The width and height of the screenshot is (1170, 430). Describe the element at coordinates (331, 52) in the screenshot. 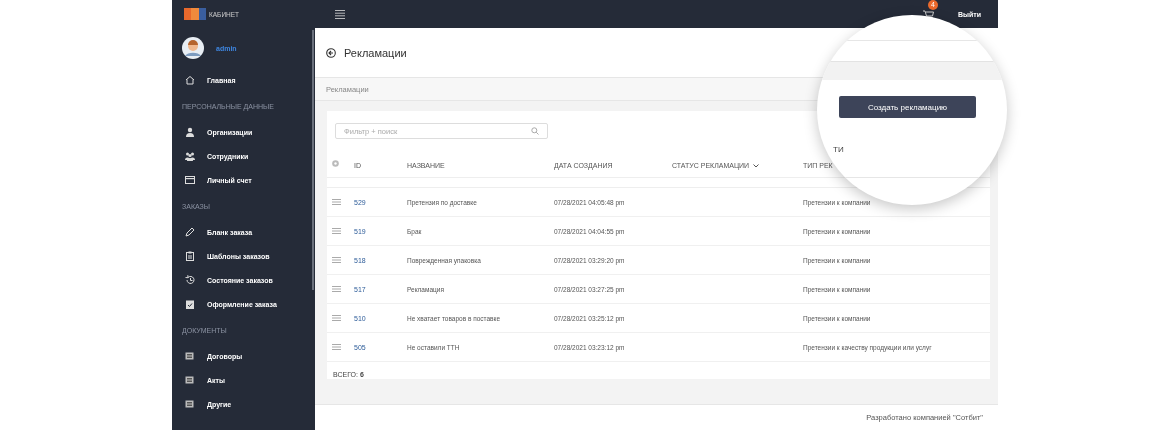

I see `back-icon` at that location.